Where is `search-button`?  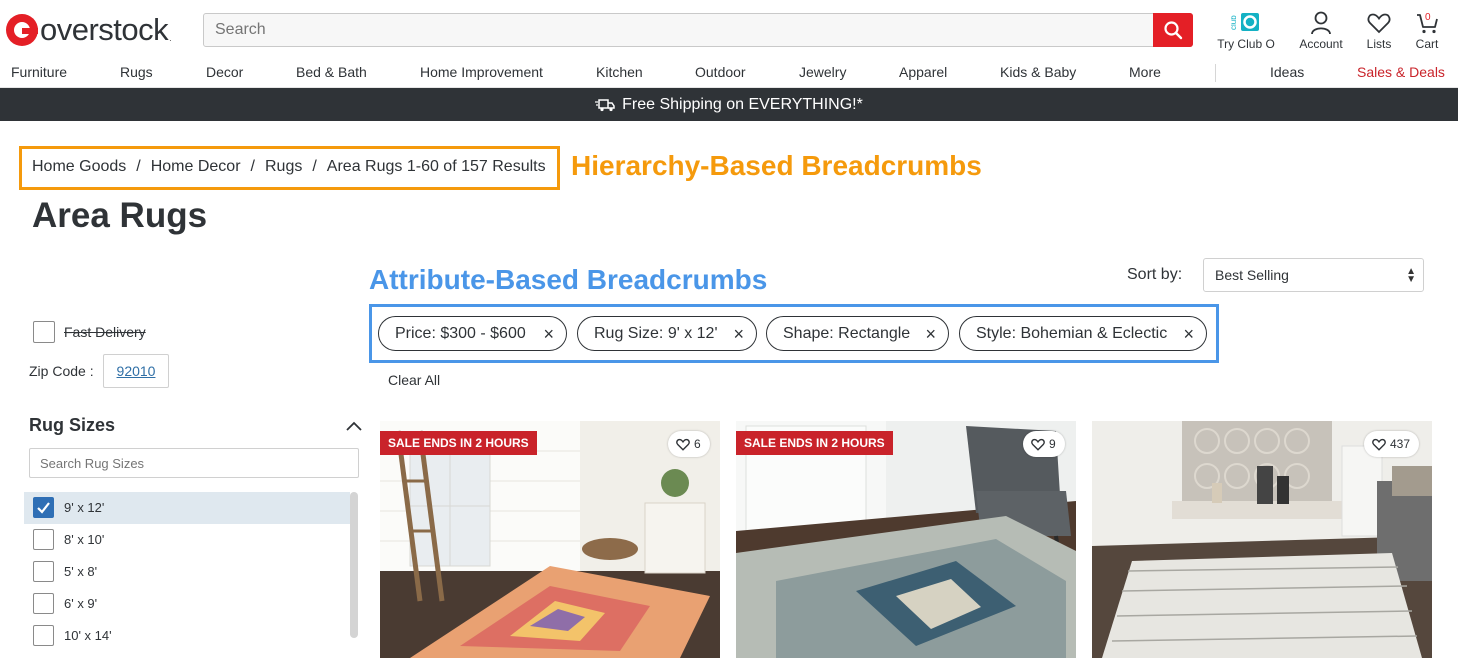
search-button is located at coordinates (1173, 30).